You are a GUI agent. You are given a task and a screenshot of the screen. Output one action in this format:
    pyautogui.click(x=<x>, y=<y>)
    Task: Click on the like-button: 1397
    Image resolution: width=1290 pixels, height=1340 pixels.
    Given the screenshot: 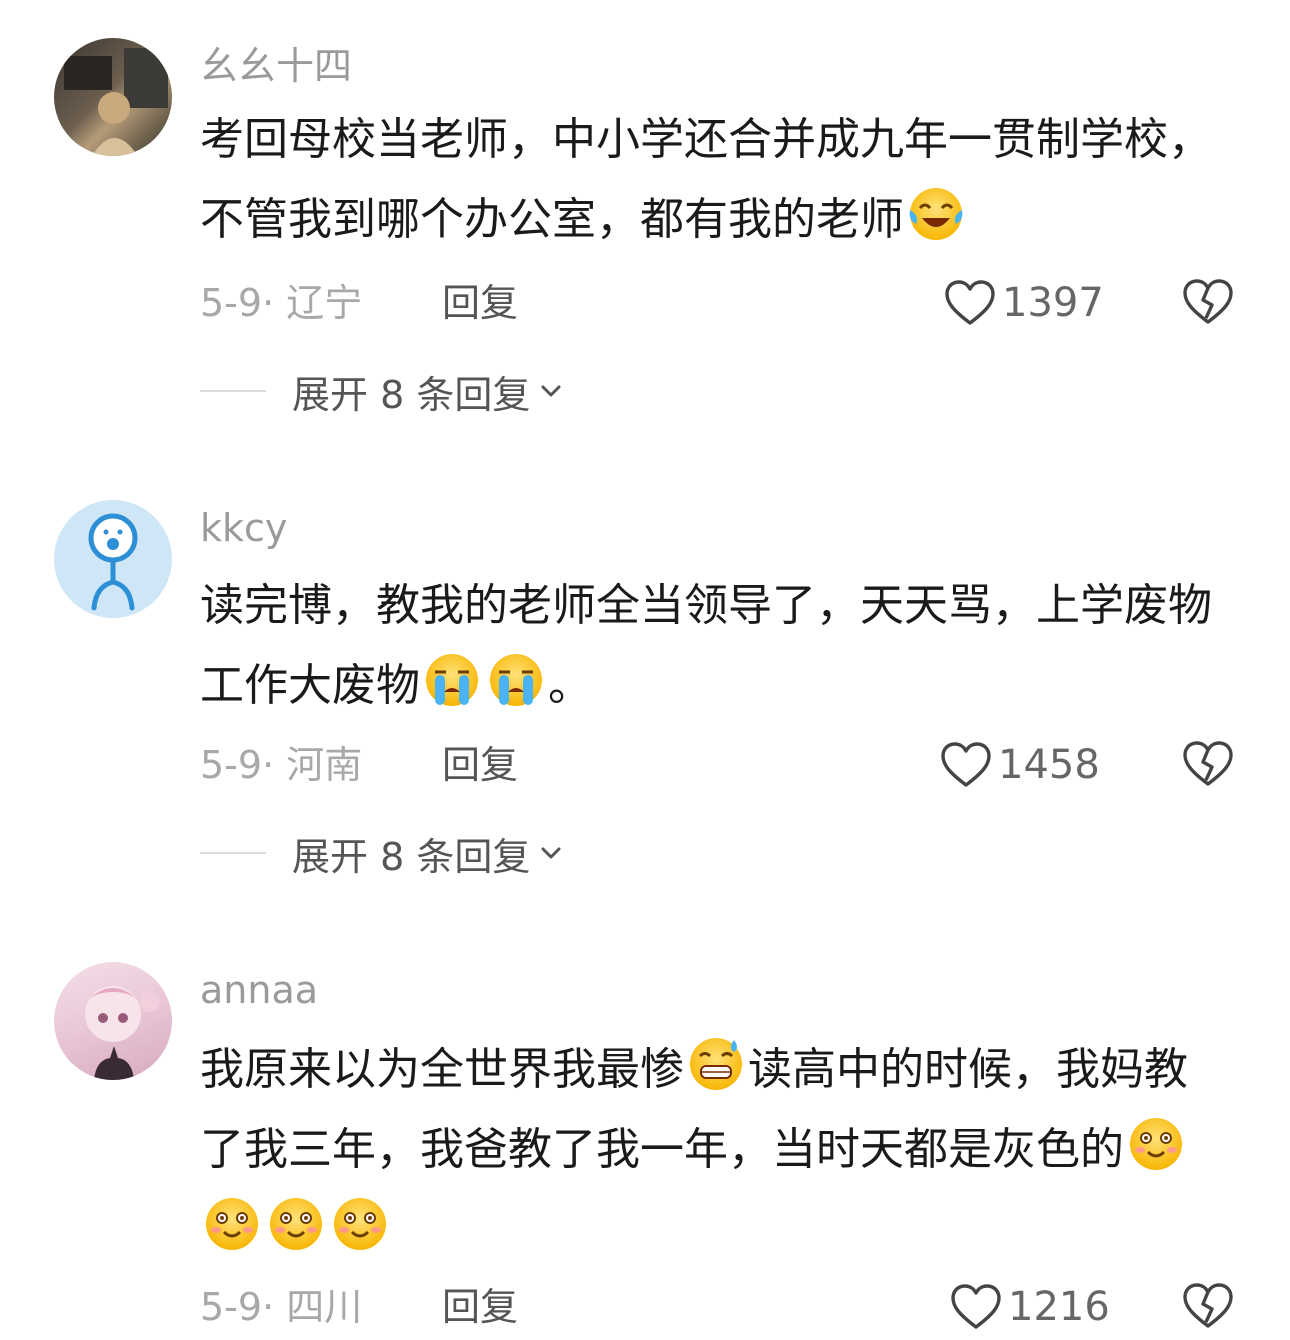 What is the action you would take?
    pyautogui.click(x=1024, y=303)
    